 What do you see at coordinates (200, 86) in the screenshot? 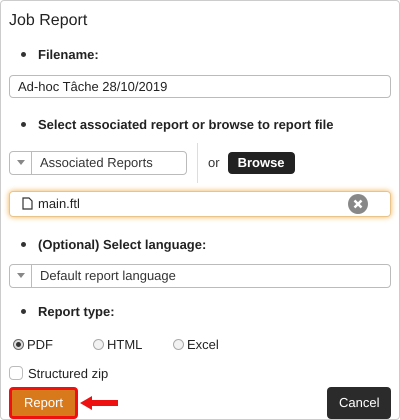
I see `filename-field: Ad-hoc Tâche 28/10/2019` at bounding box center [200, 86].